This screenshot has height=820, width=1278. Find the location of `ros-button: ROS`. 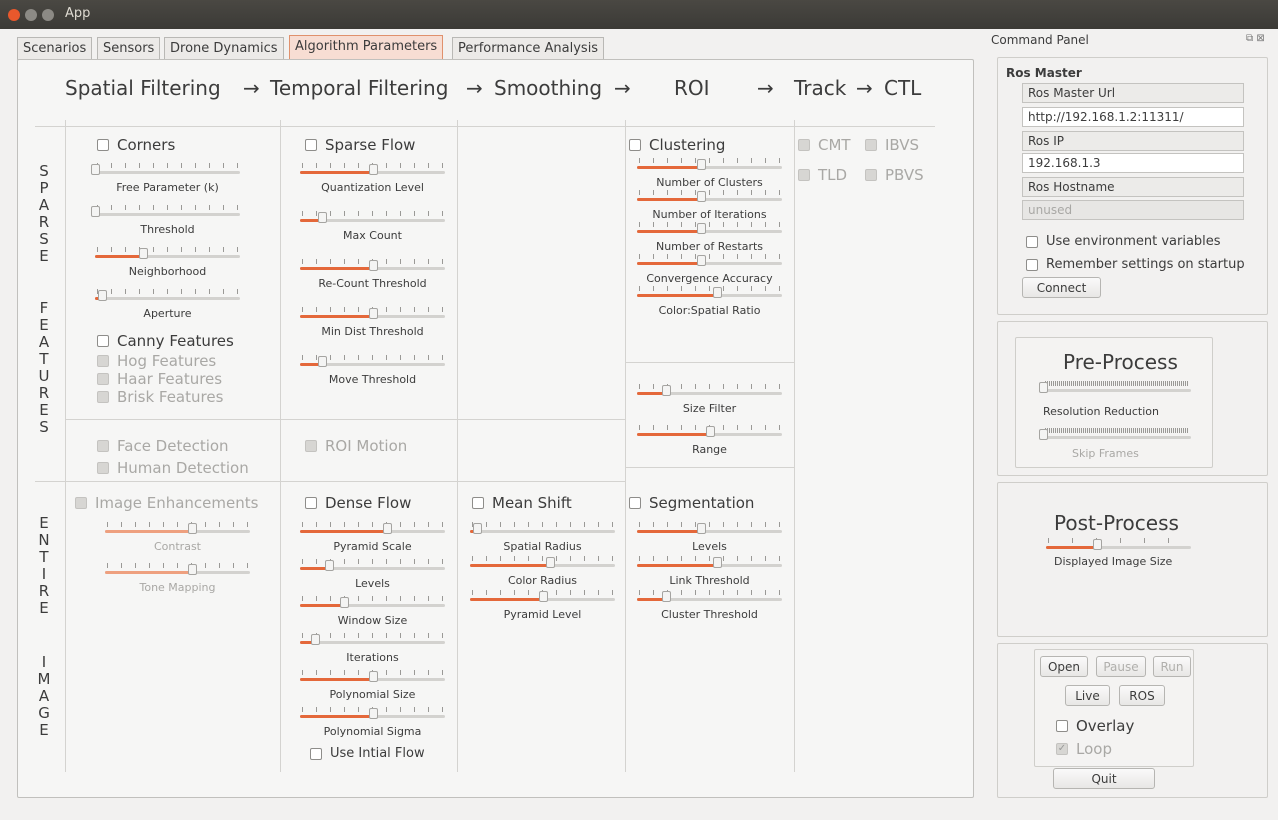

ros-button: ROS is located at coordinates (1142, 695).